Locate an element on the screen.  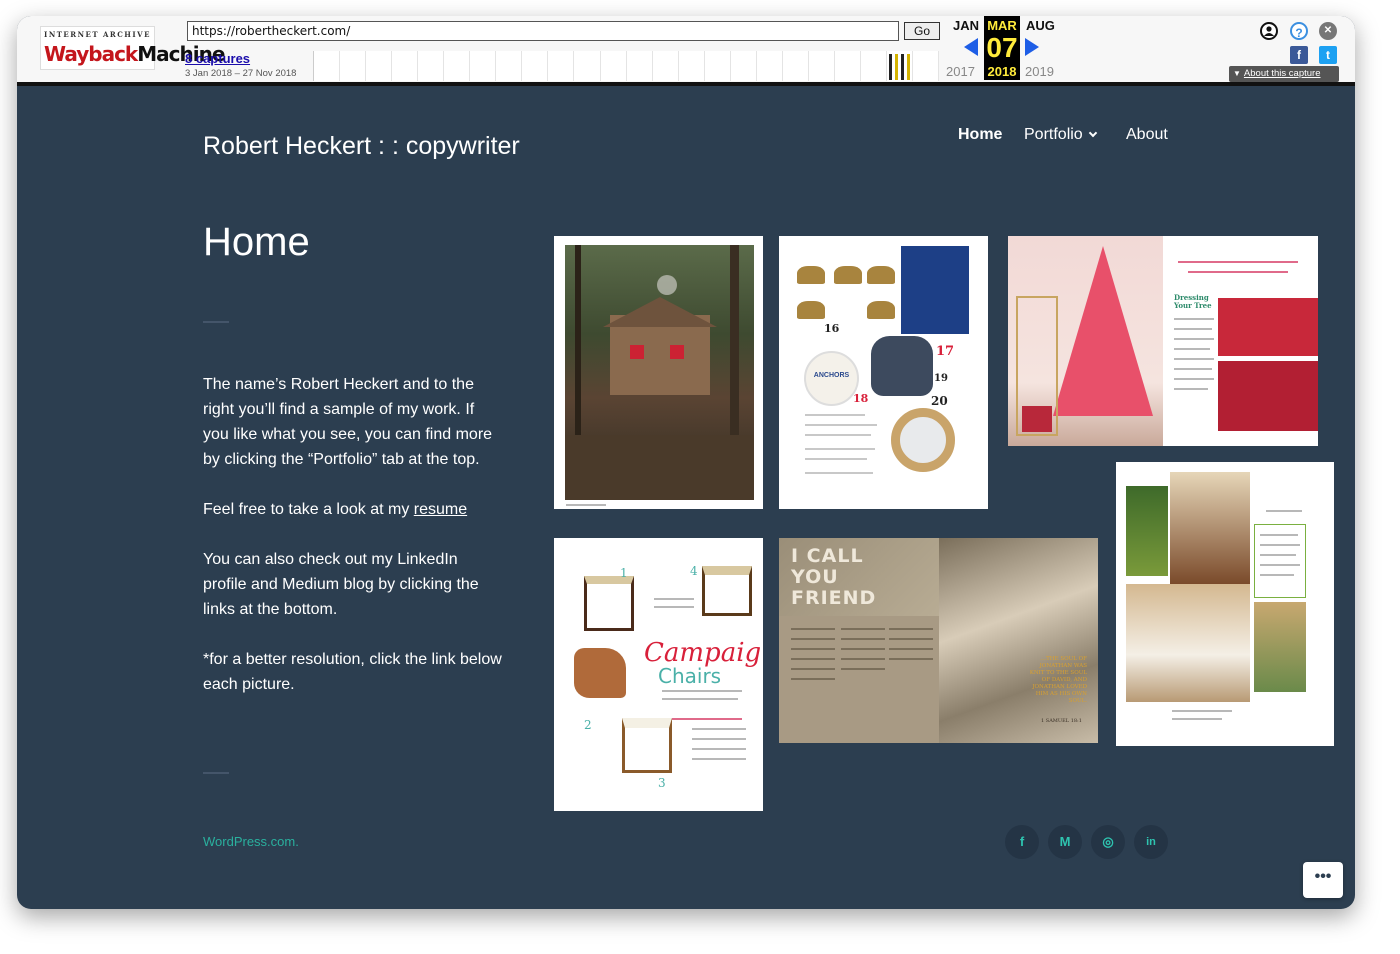
page-title: Home is located at coordinates (256, 242).